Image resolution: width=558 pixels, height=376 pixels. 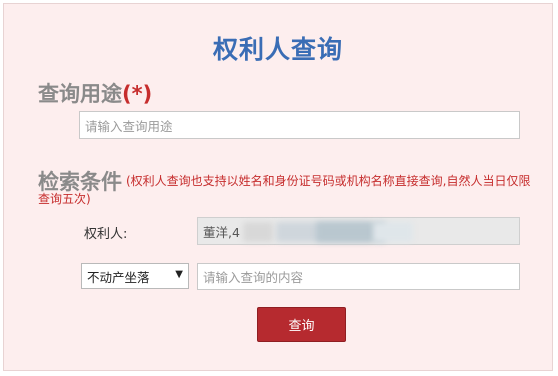 I want to click on purpose-section-title: 查询用途(*), so click(x=95, y=93).